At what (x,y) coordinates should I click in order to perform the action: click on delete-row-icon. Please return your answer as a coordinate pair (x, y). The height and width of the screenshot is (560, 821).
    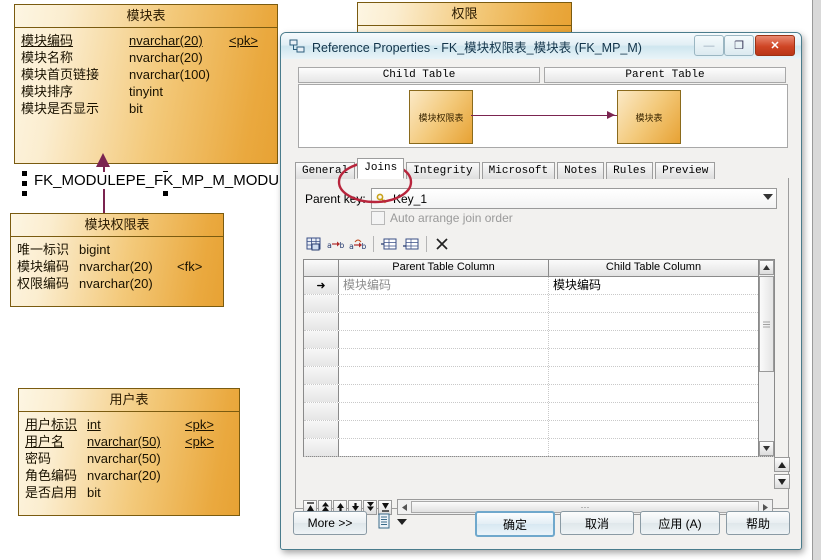
    Looking at the image, I should click on (442, 244).